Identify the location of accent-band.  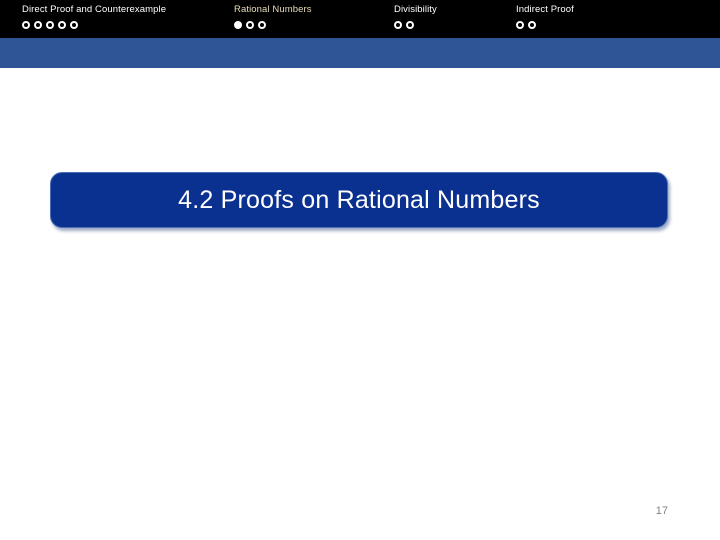
(360, 53).